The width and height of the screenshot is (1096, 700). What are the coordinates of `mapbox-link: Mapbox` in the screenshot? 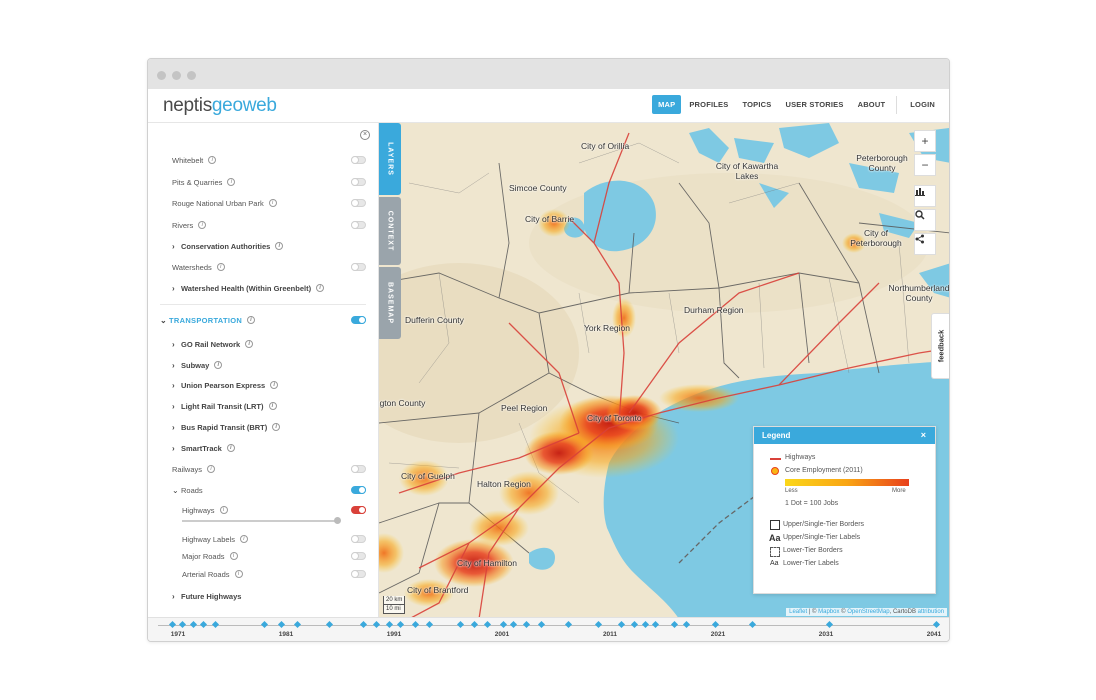 It's located at (828, 612).